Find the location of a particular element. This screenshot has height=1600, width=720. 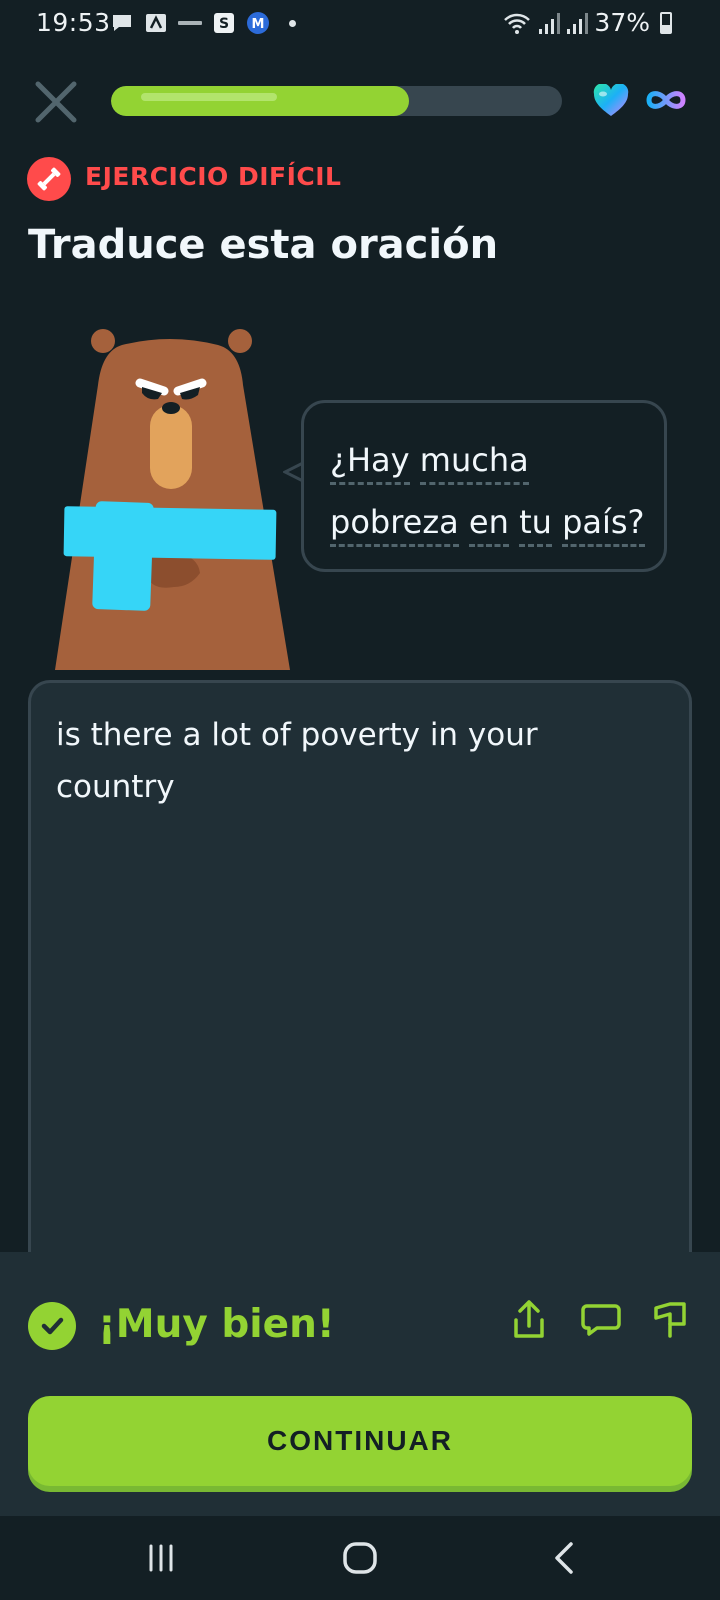

message-icon is located at coordinates (122, 23).